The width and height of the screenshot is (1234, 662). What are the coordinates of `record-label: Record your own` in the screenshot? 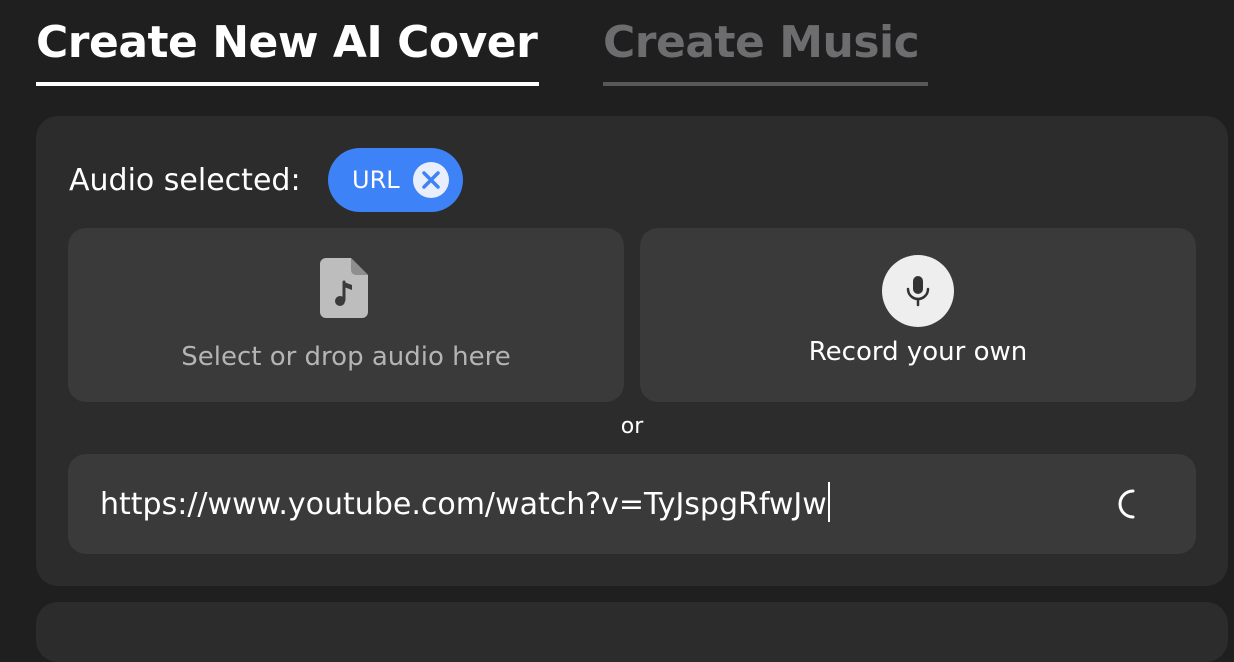 It's located at (918, 352).